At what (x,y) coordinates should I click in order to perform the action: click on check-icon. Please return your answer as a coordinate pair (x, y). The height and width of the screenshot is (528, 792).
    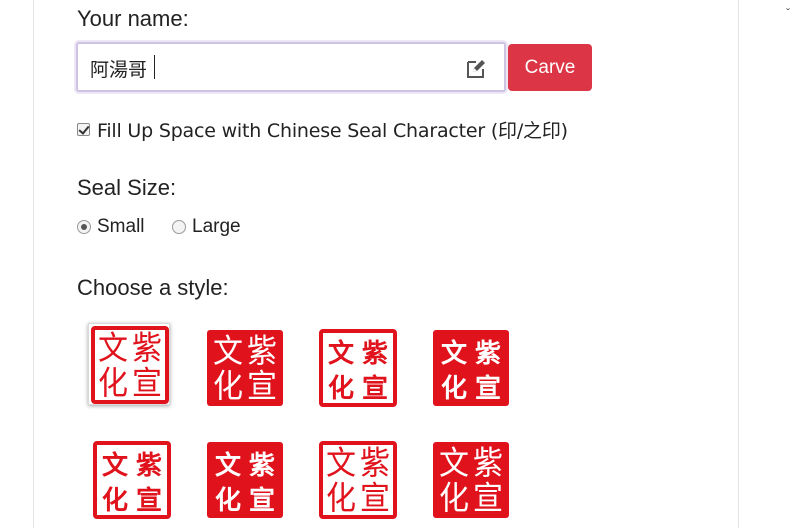
    Looking at the image, I should click on (84, 129).